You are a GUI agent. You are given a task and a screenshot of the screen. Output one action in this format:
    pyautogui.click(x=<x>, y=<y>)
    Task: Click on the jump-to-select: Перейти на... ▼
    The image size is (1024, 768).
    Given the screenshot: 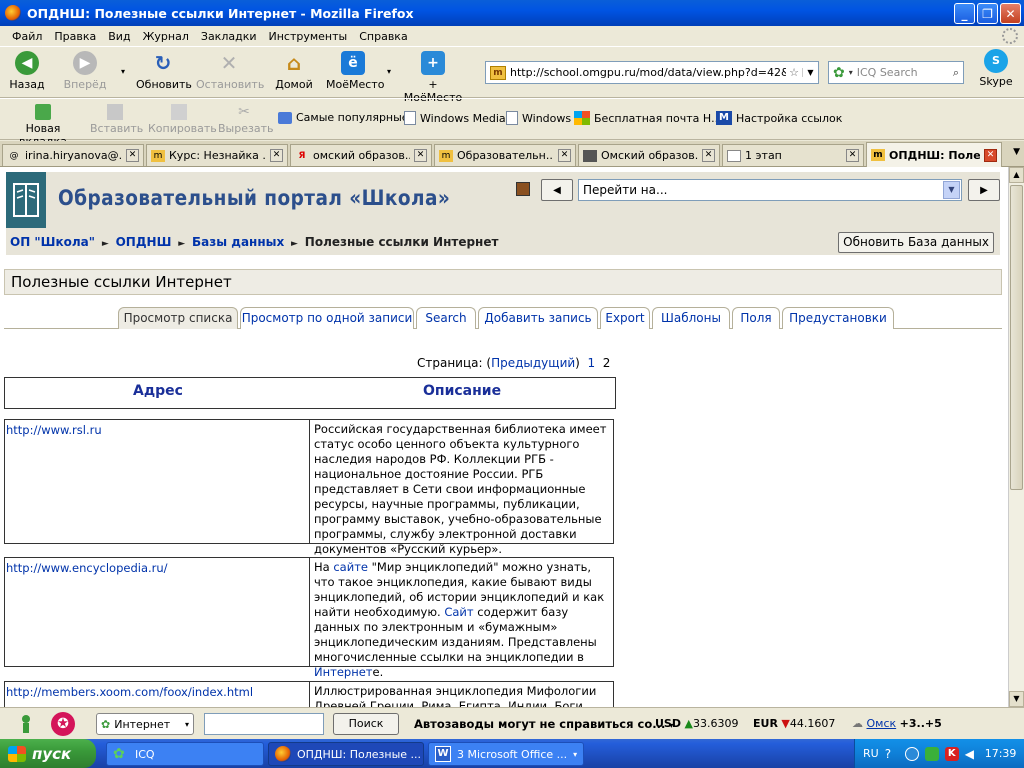 What is the action you would take?
    pyautogui.click(x=770, y=190)
    